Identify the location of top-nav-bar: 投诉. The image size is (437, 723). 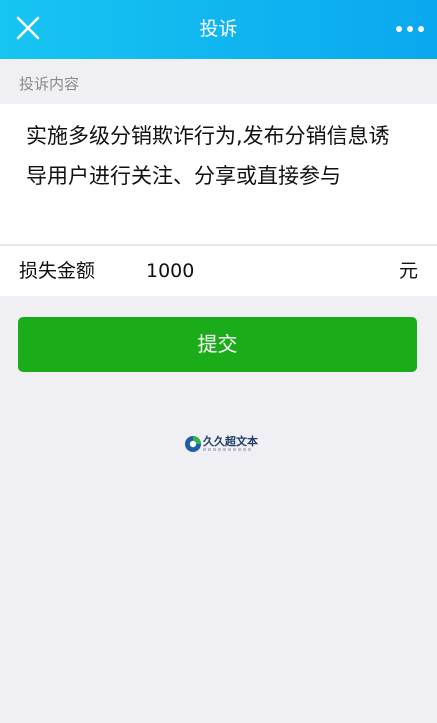
(218, 29).